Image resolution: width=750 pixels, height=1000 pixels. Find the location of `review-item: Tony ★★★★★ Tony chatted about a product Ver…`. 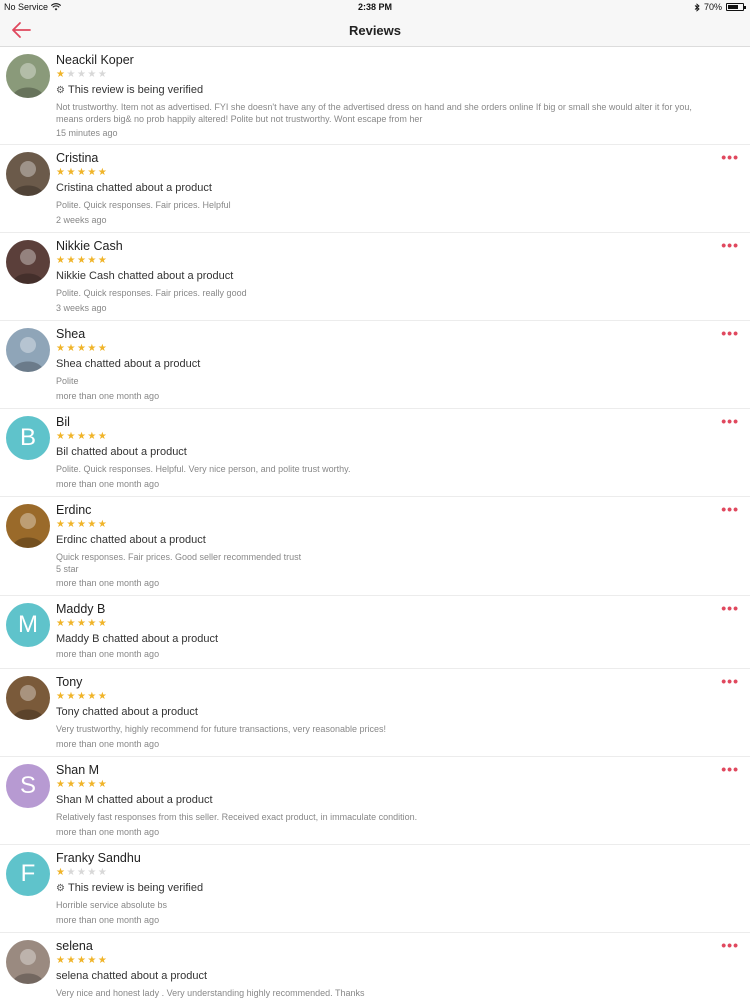

review-item: Tony ★★★★★ Tony chatted about a product Ver… is located at coordinates (375, 713).